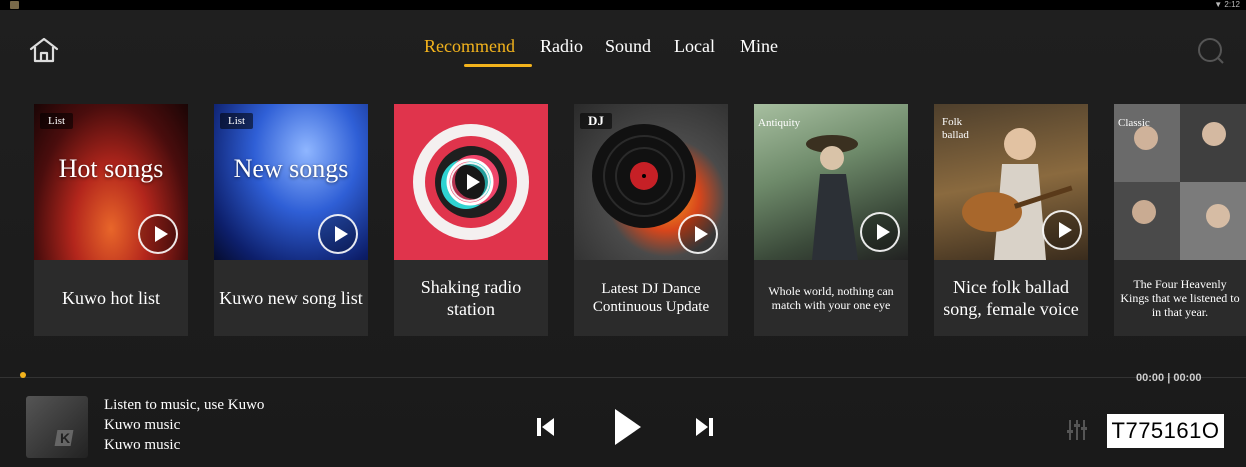 This screenshot has height=467, width=1246. I want to click on status-bar: ▼ 2:12, so click(623, 5).